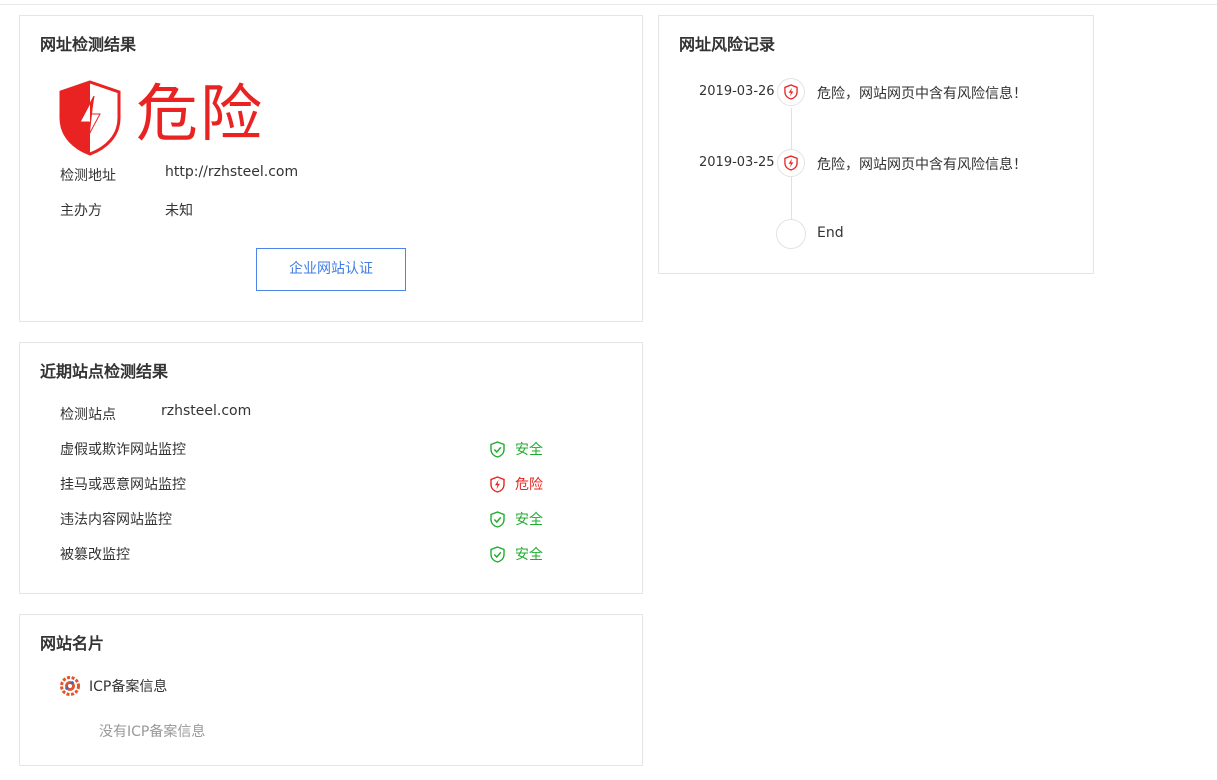 This screenshot has height=780, width=1217. I want to click on address-label: 检测地址, so click(88, 176).